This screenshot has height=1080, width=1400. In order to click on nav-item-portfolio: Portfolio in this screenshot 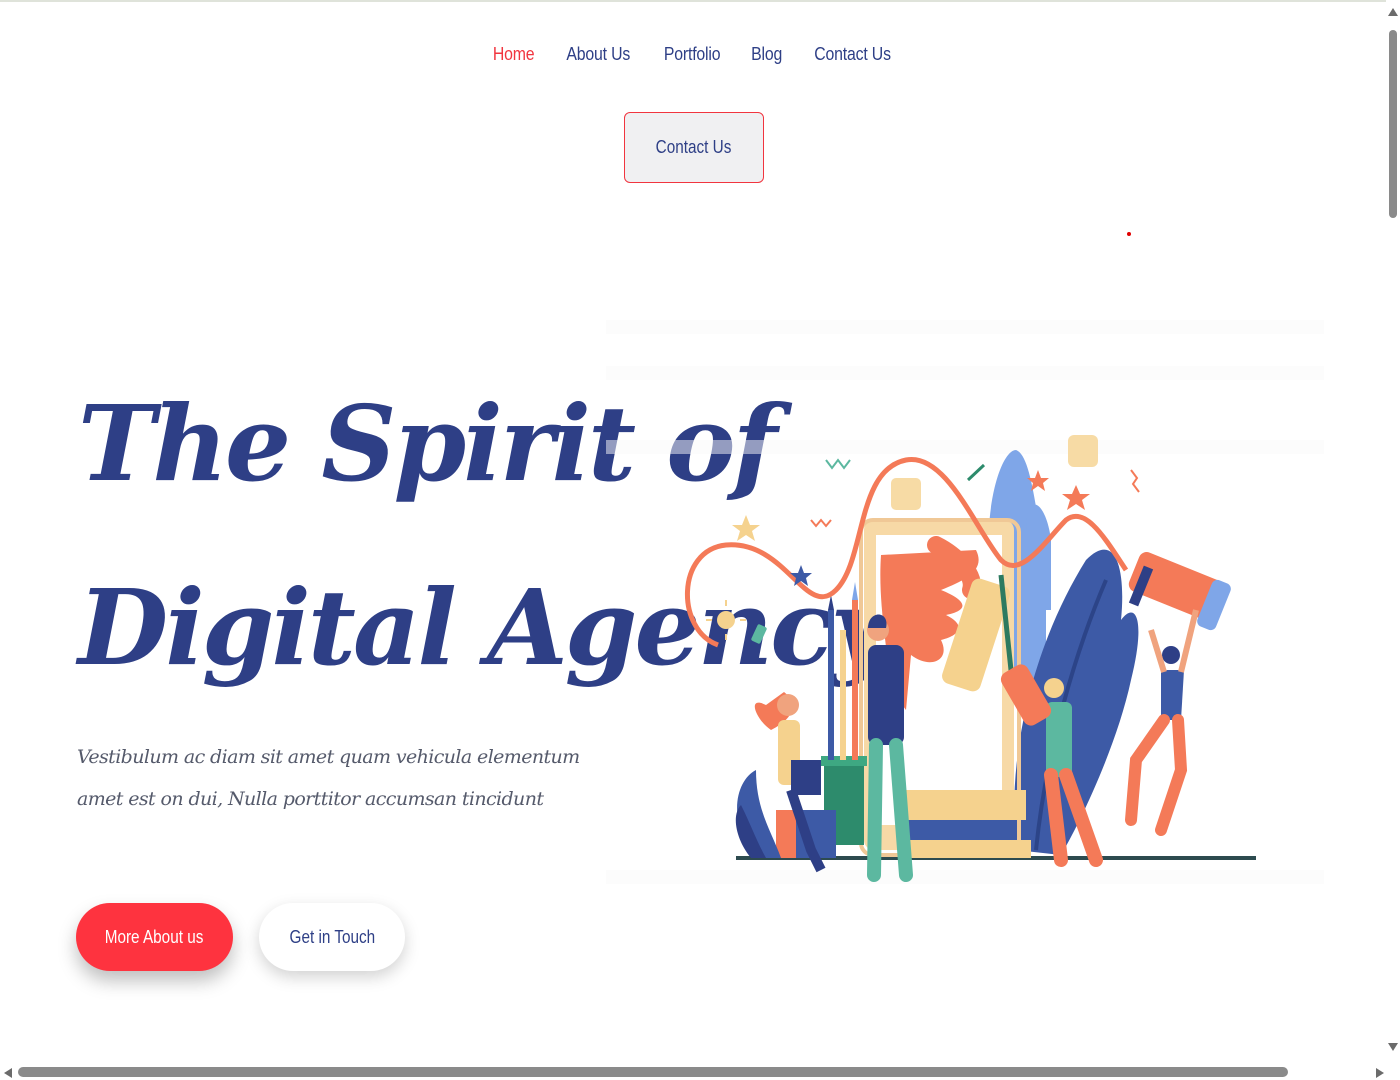, I will do `click(691, 54)`.